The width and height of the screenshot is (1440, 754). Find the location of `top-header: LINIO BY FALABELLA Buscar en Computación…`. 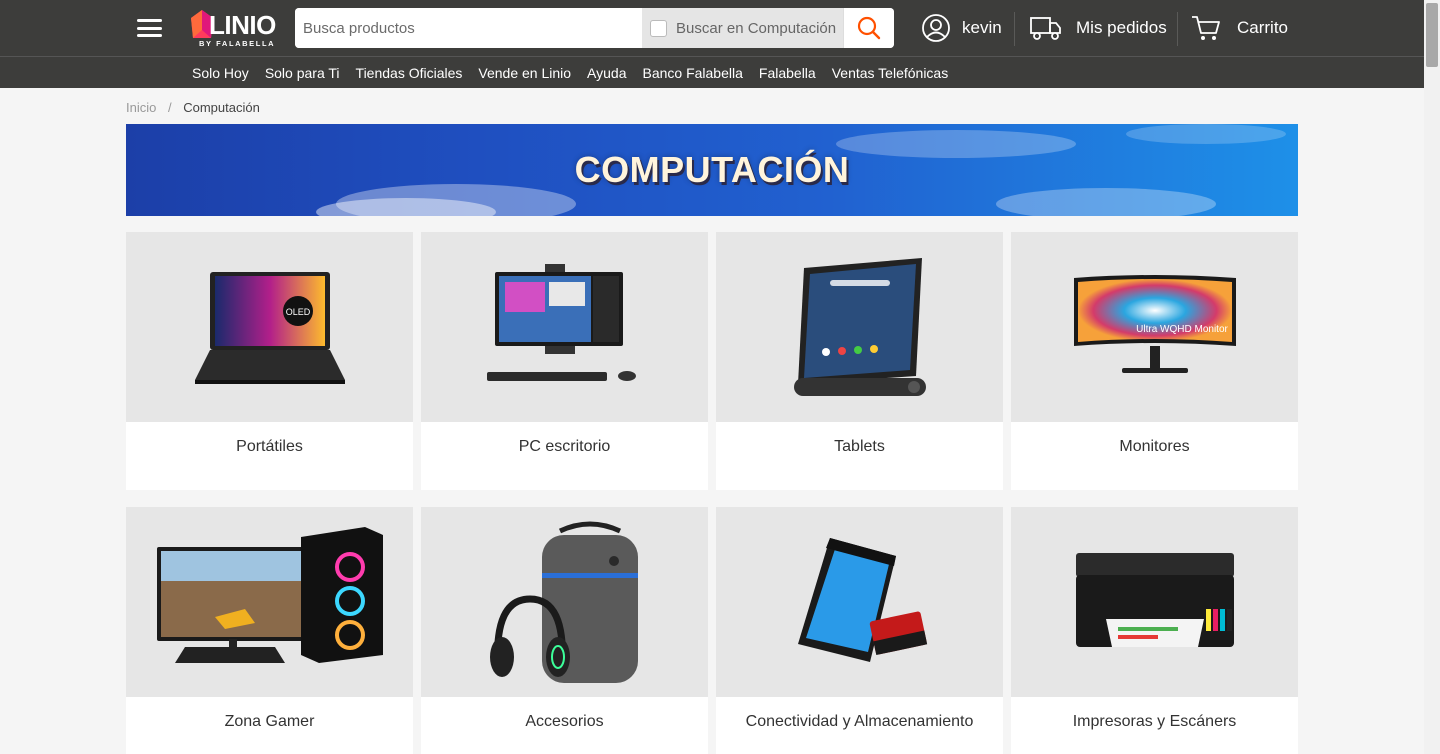

top-header: LINIO BY FALABELLA Buscar en Computación… is located at coordinates (712, 28).